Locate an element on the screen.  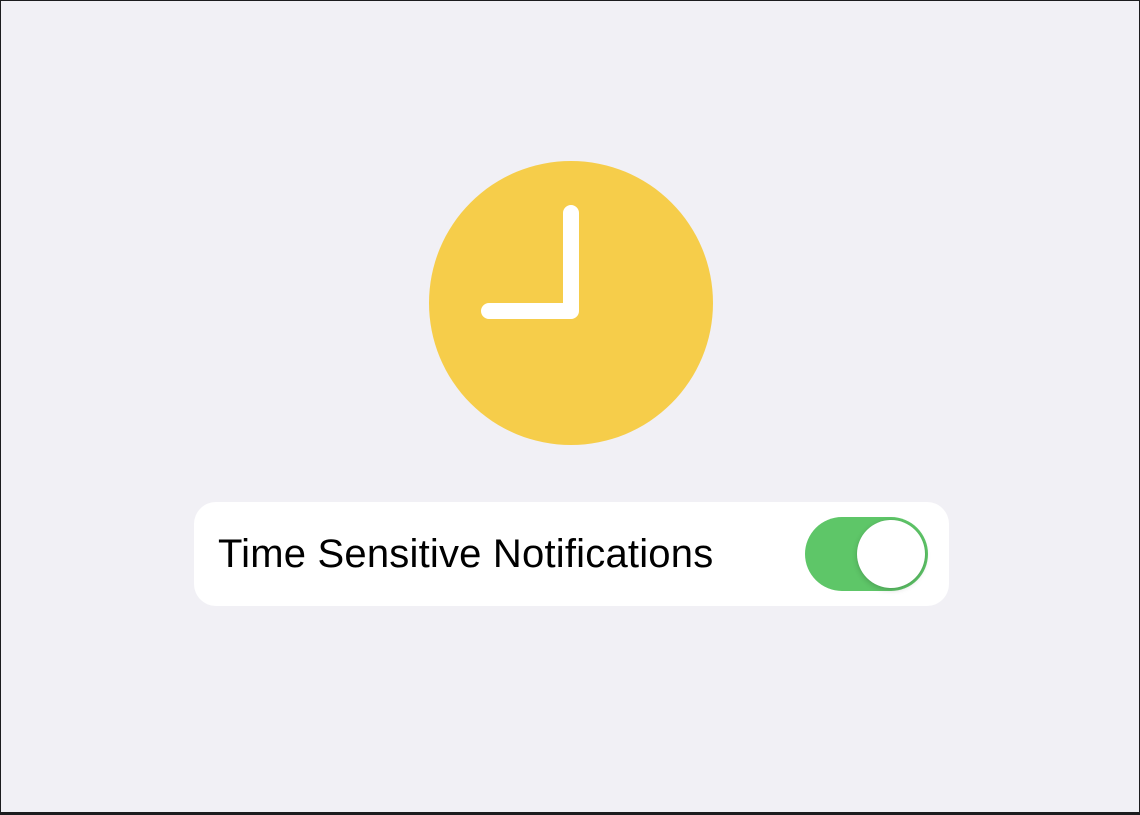
time-sensitive-toggle is located at coordinates (866, 554).